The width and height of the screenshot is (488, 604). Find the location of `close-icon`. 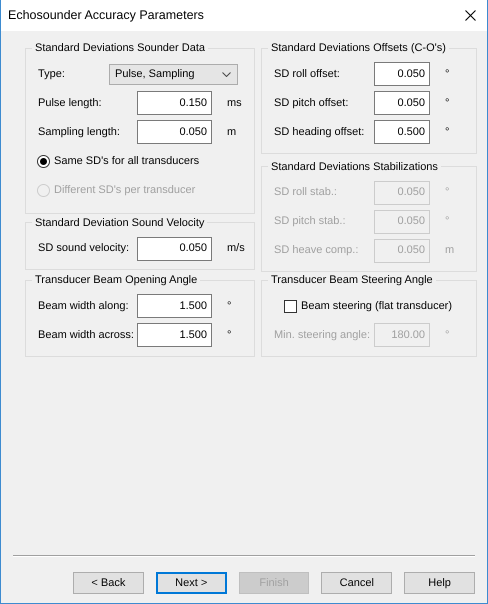

close-icon is located at coordinates (470, 15).